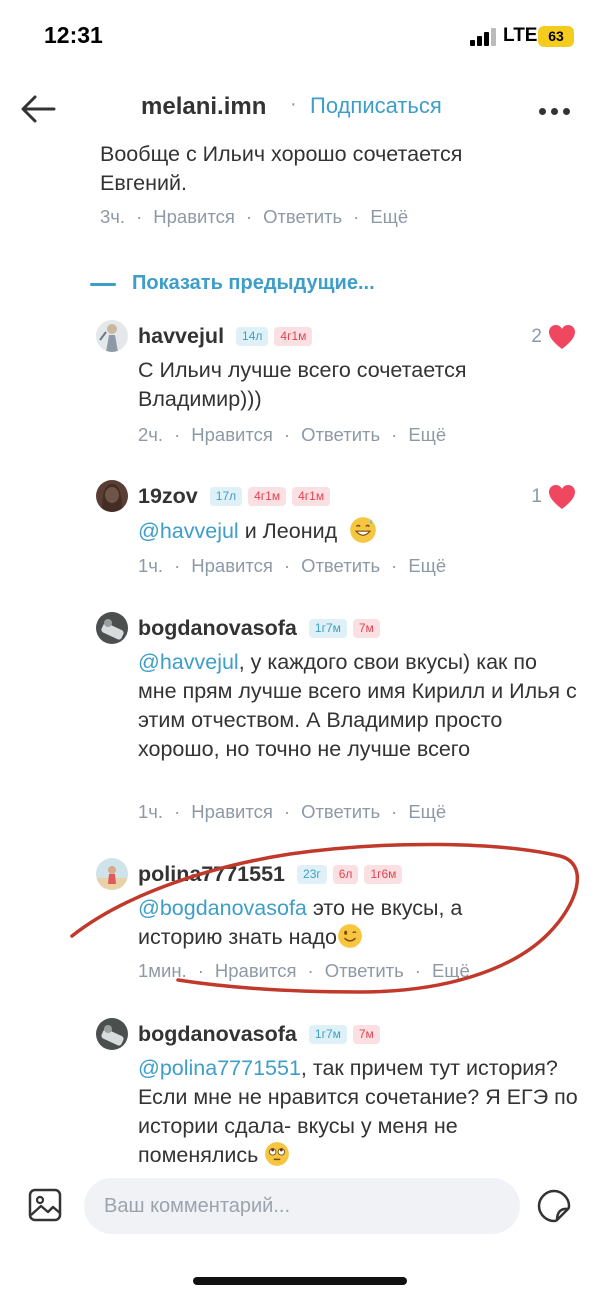 This screenshot has width=600, height=1298. I want to click on age-badge: 23г, so click(312, 874).